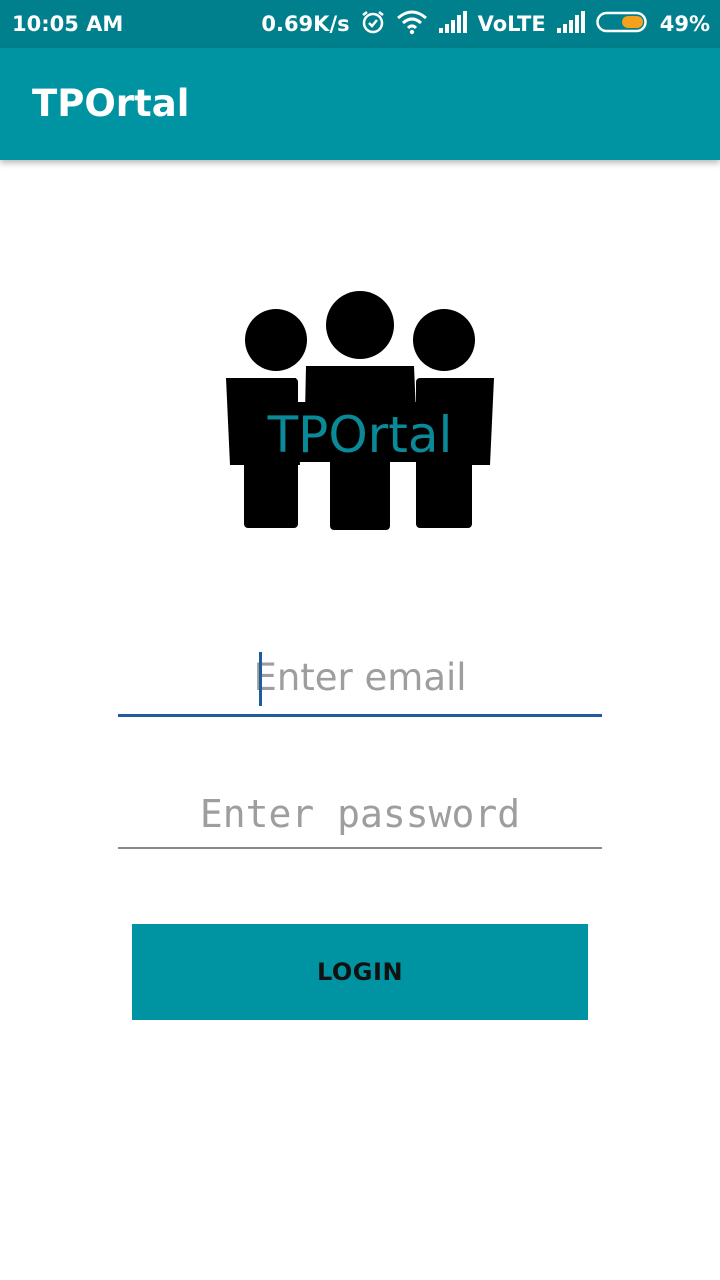 The height and width of the screenshot is (1280, 720). Describe the element at coordinates (111, 103) in the screenshot. I see `app-title: TPOrtal` at that location.